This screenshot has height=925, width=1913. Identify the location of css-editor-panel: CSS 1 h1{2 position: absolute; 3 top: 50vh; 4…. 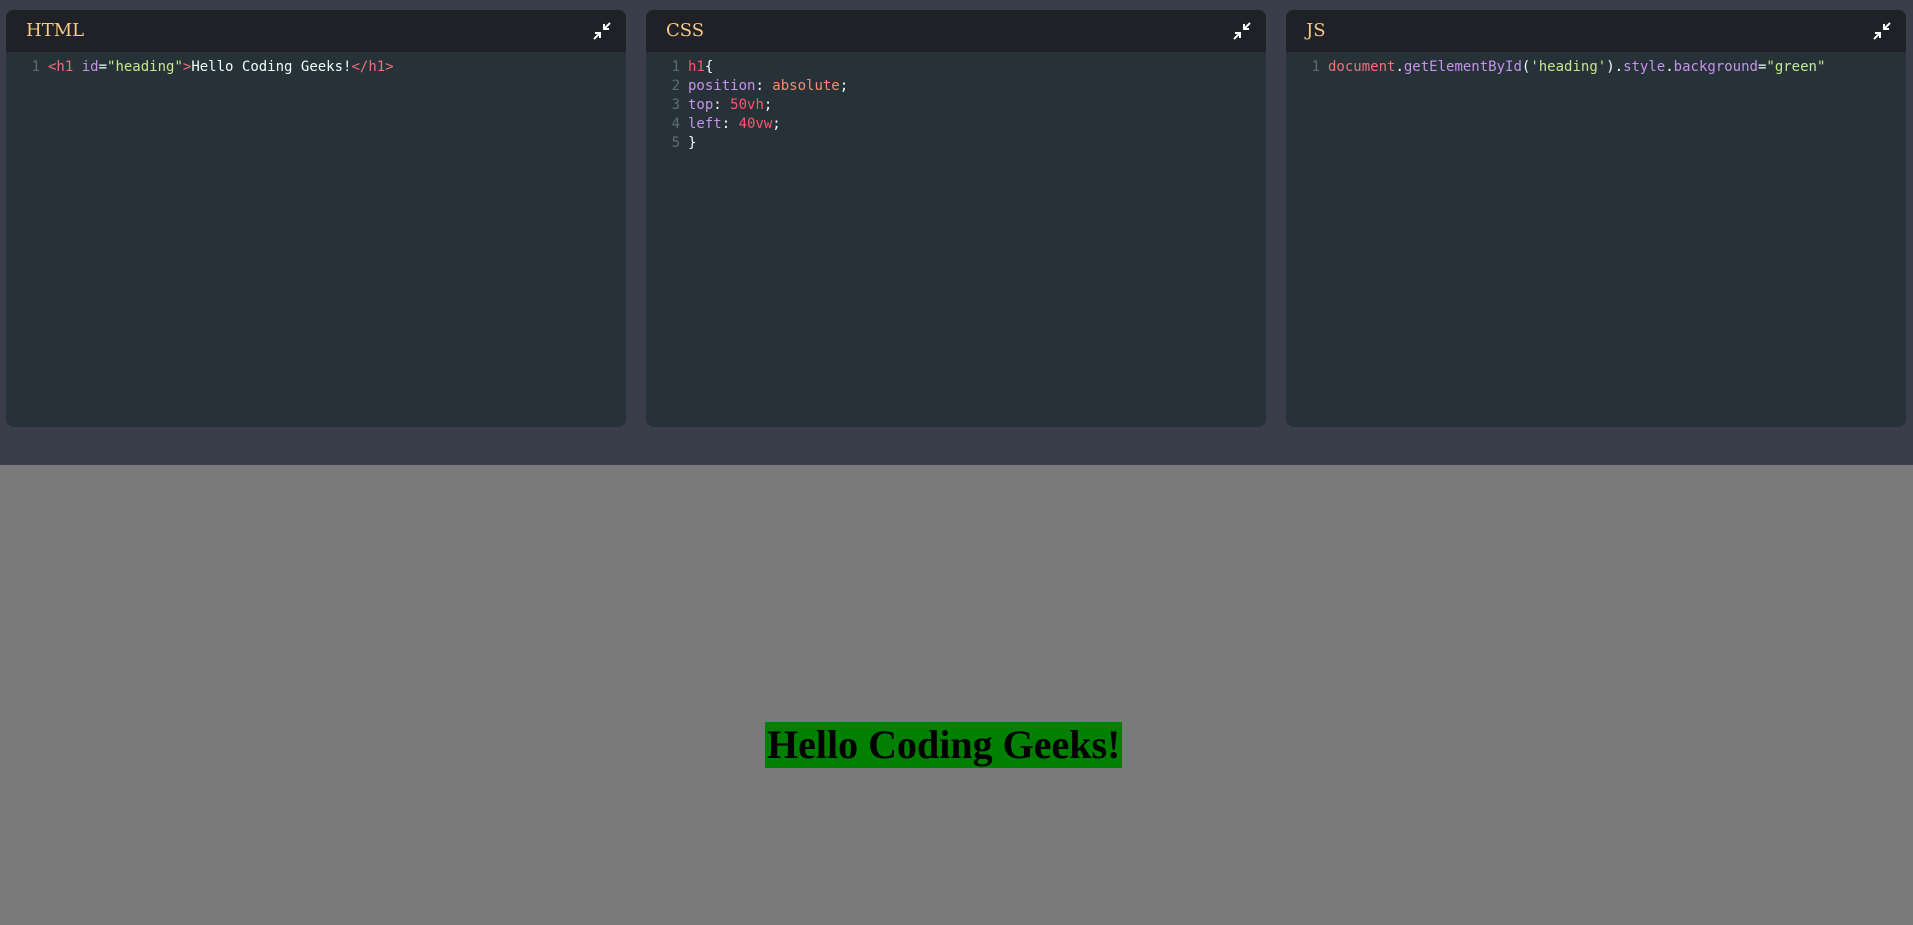
(956, 218).